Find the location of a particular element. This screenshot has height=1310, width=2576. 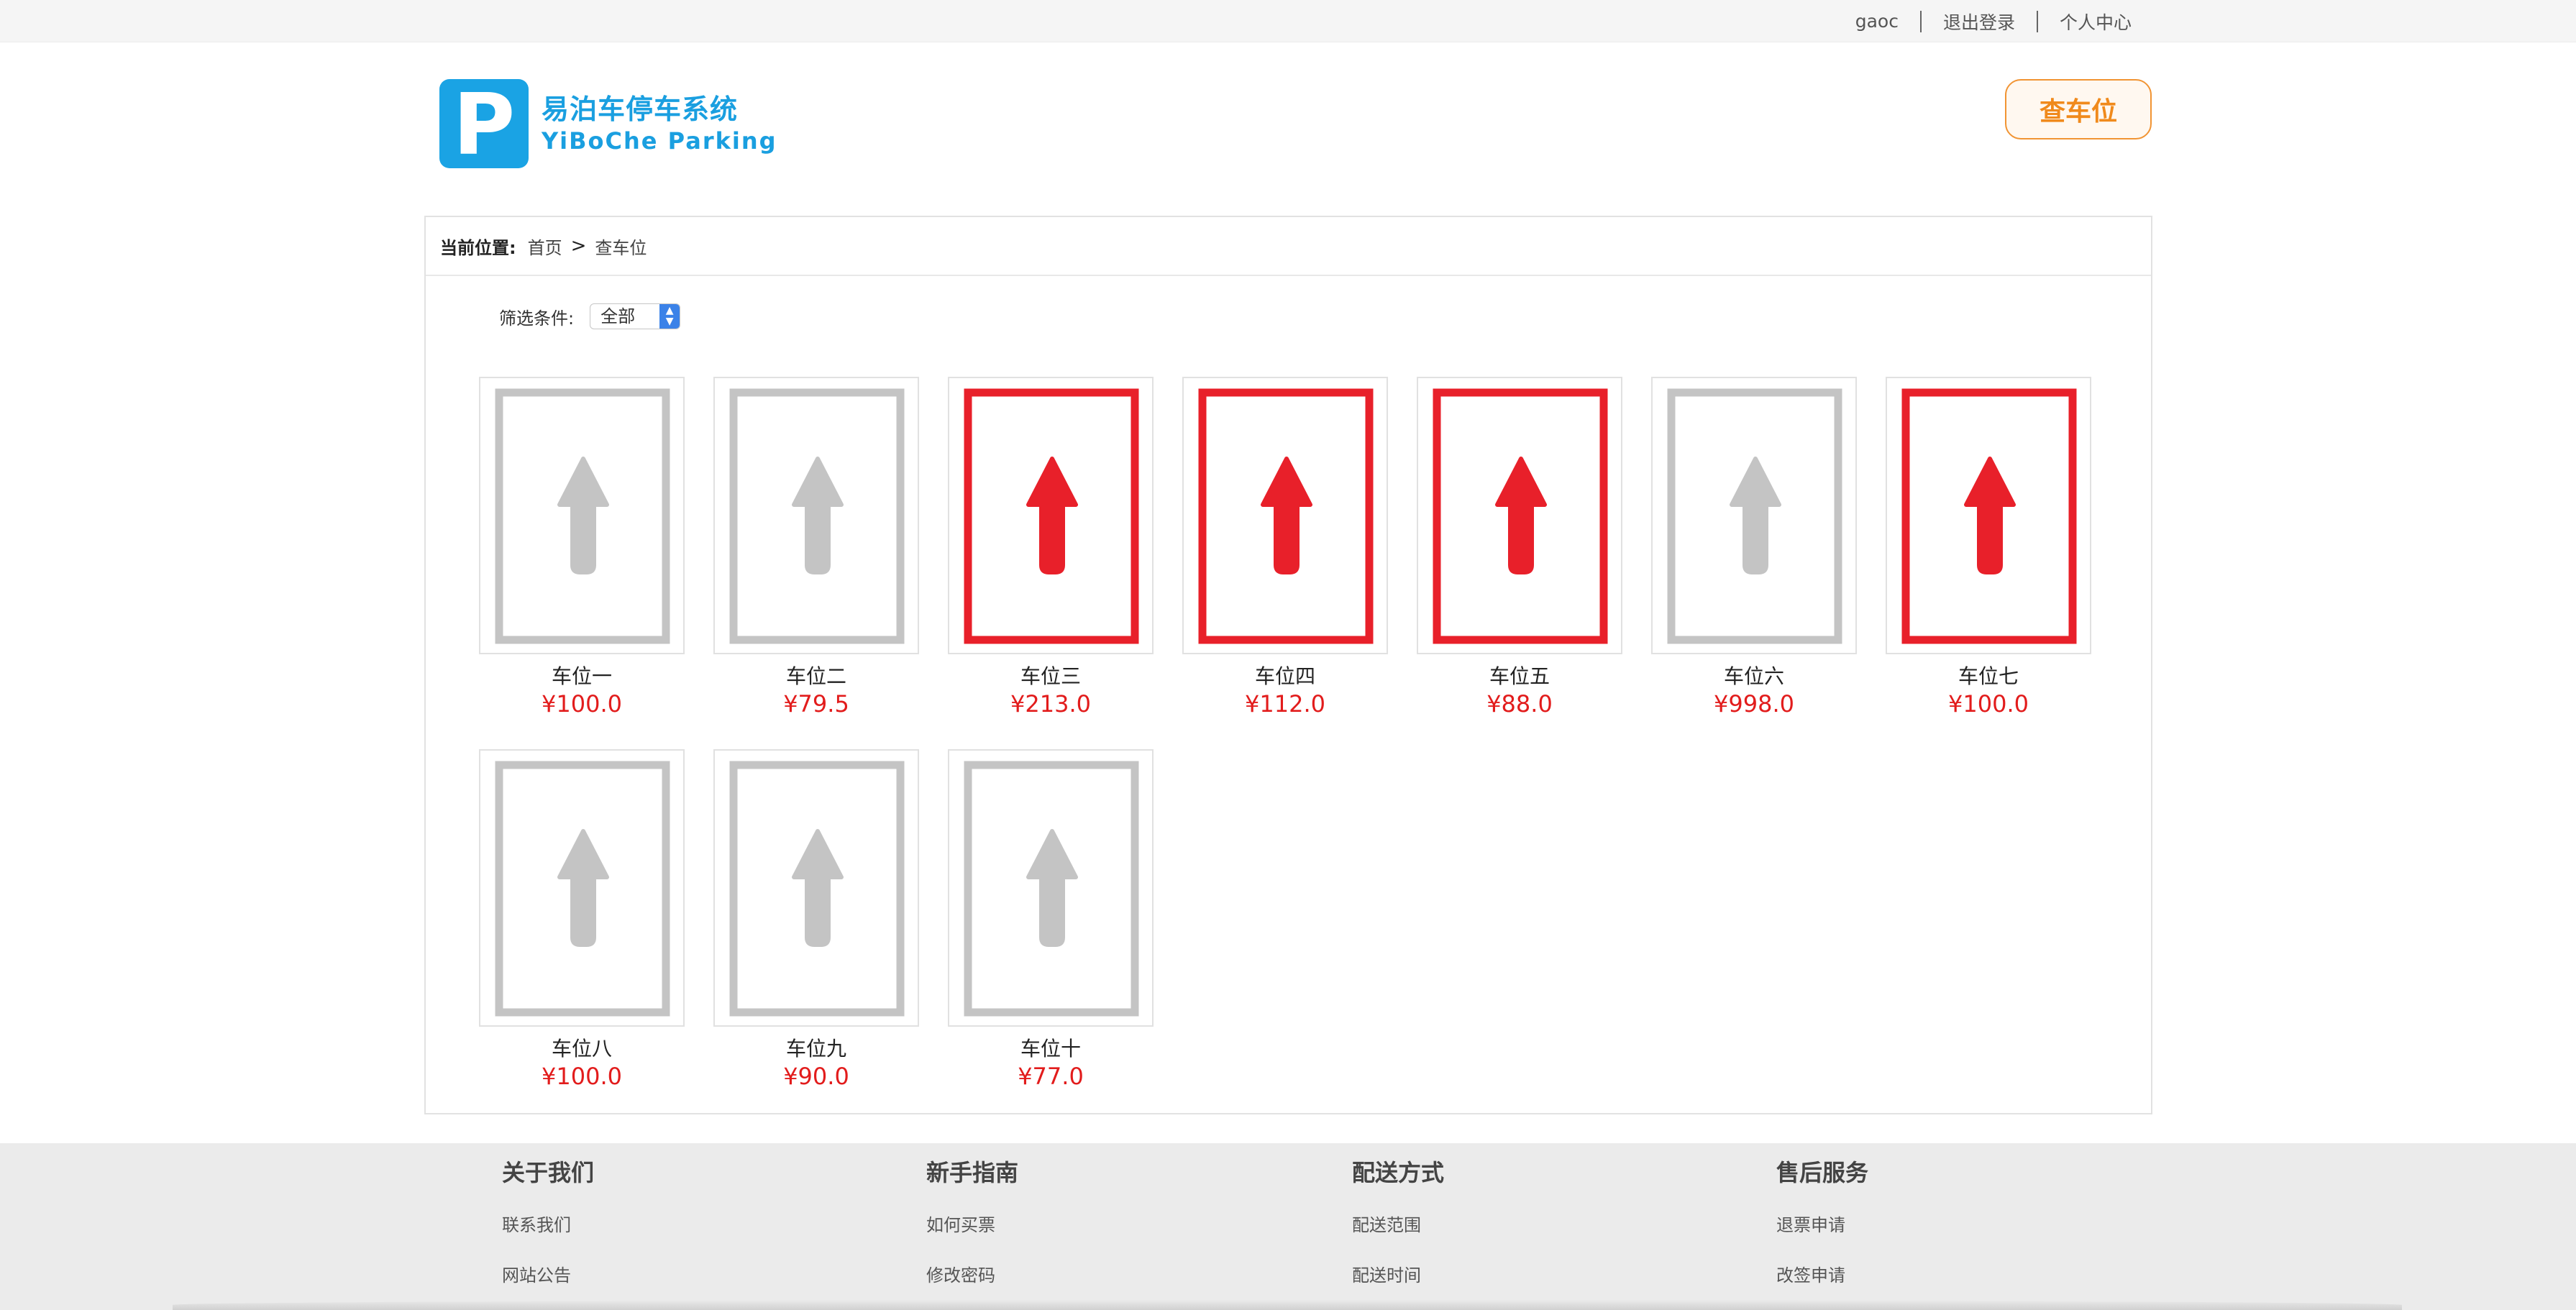

parking-spot-card: 车位二 ¥79.5 is located at coordinates (816, 548).